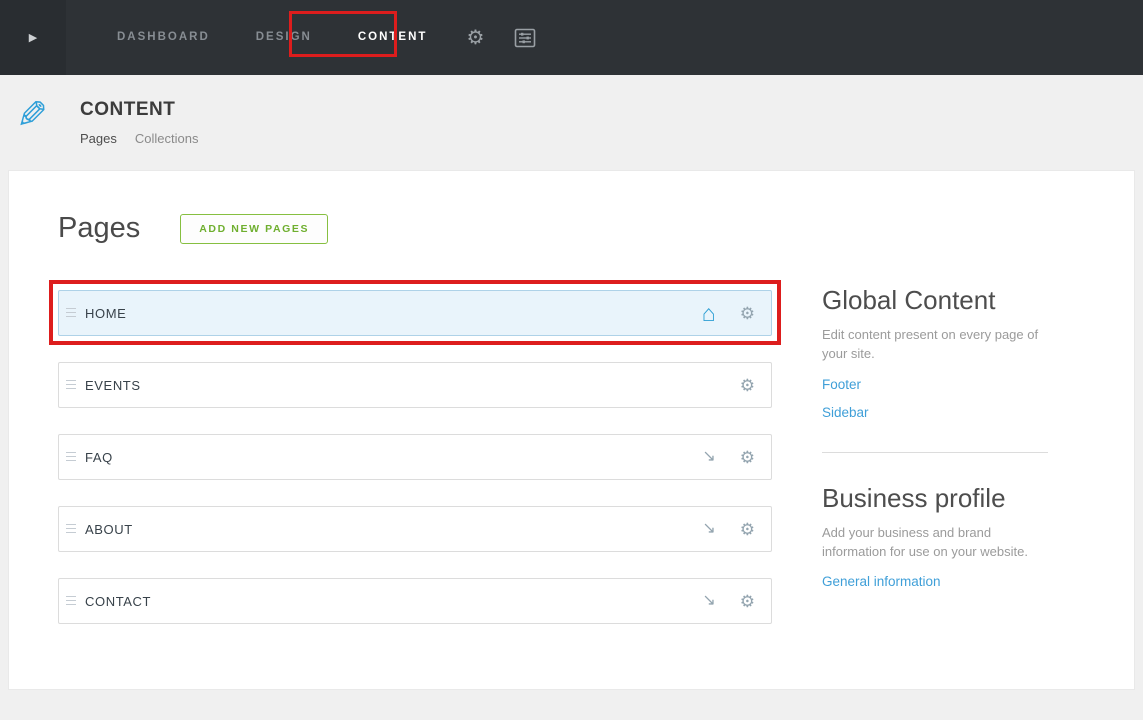 This screenshot has width=1143, height=720. Describe the element at coordinates (909, 300) in the screenshot. I see `global-content-heading: Global Content` at that location.